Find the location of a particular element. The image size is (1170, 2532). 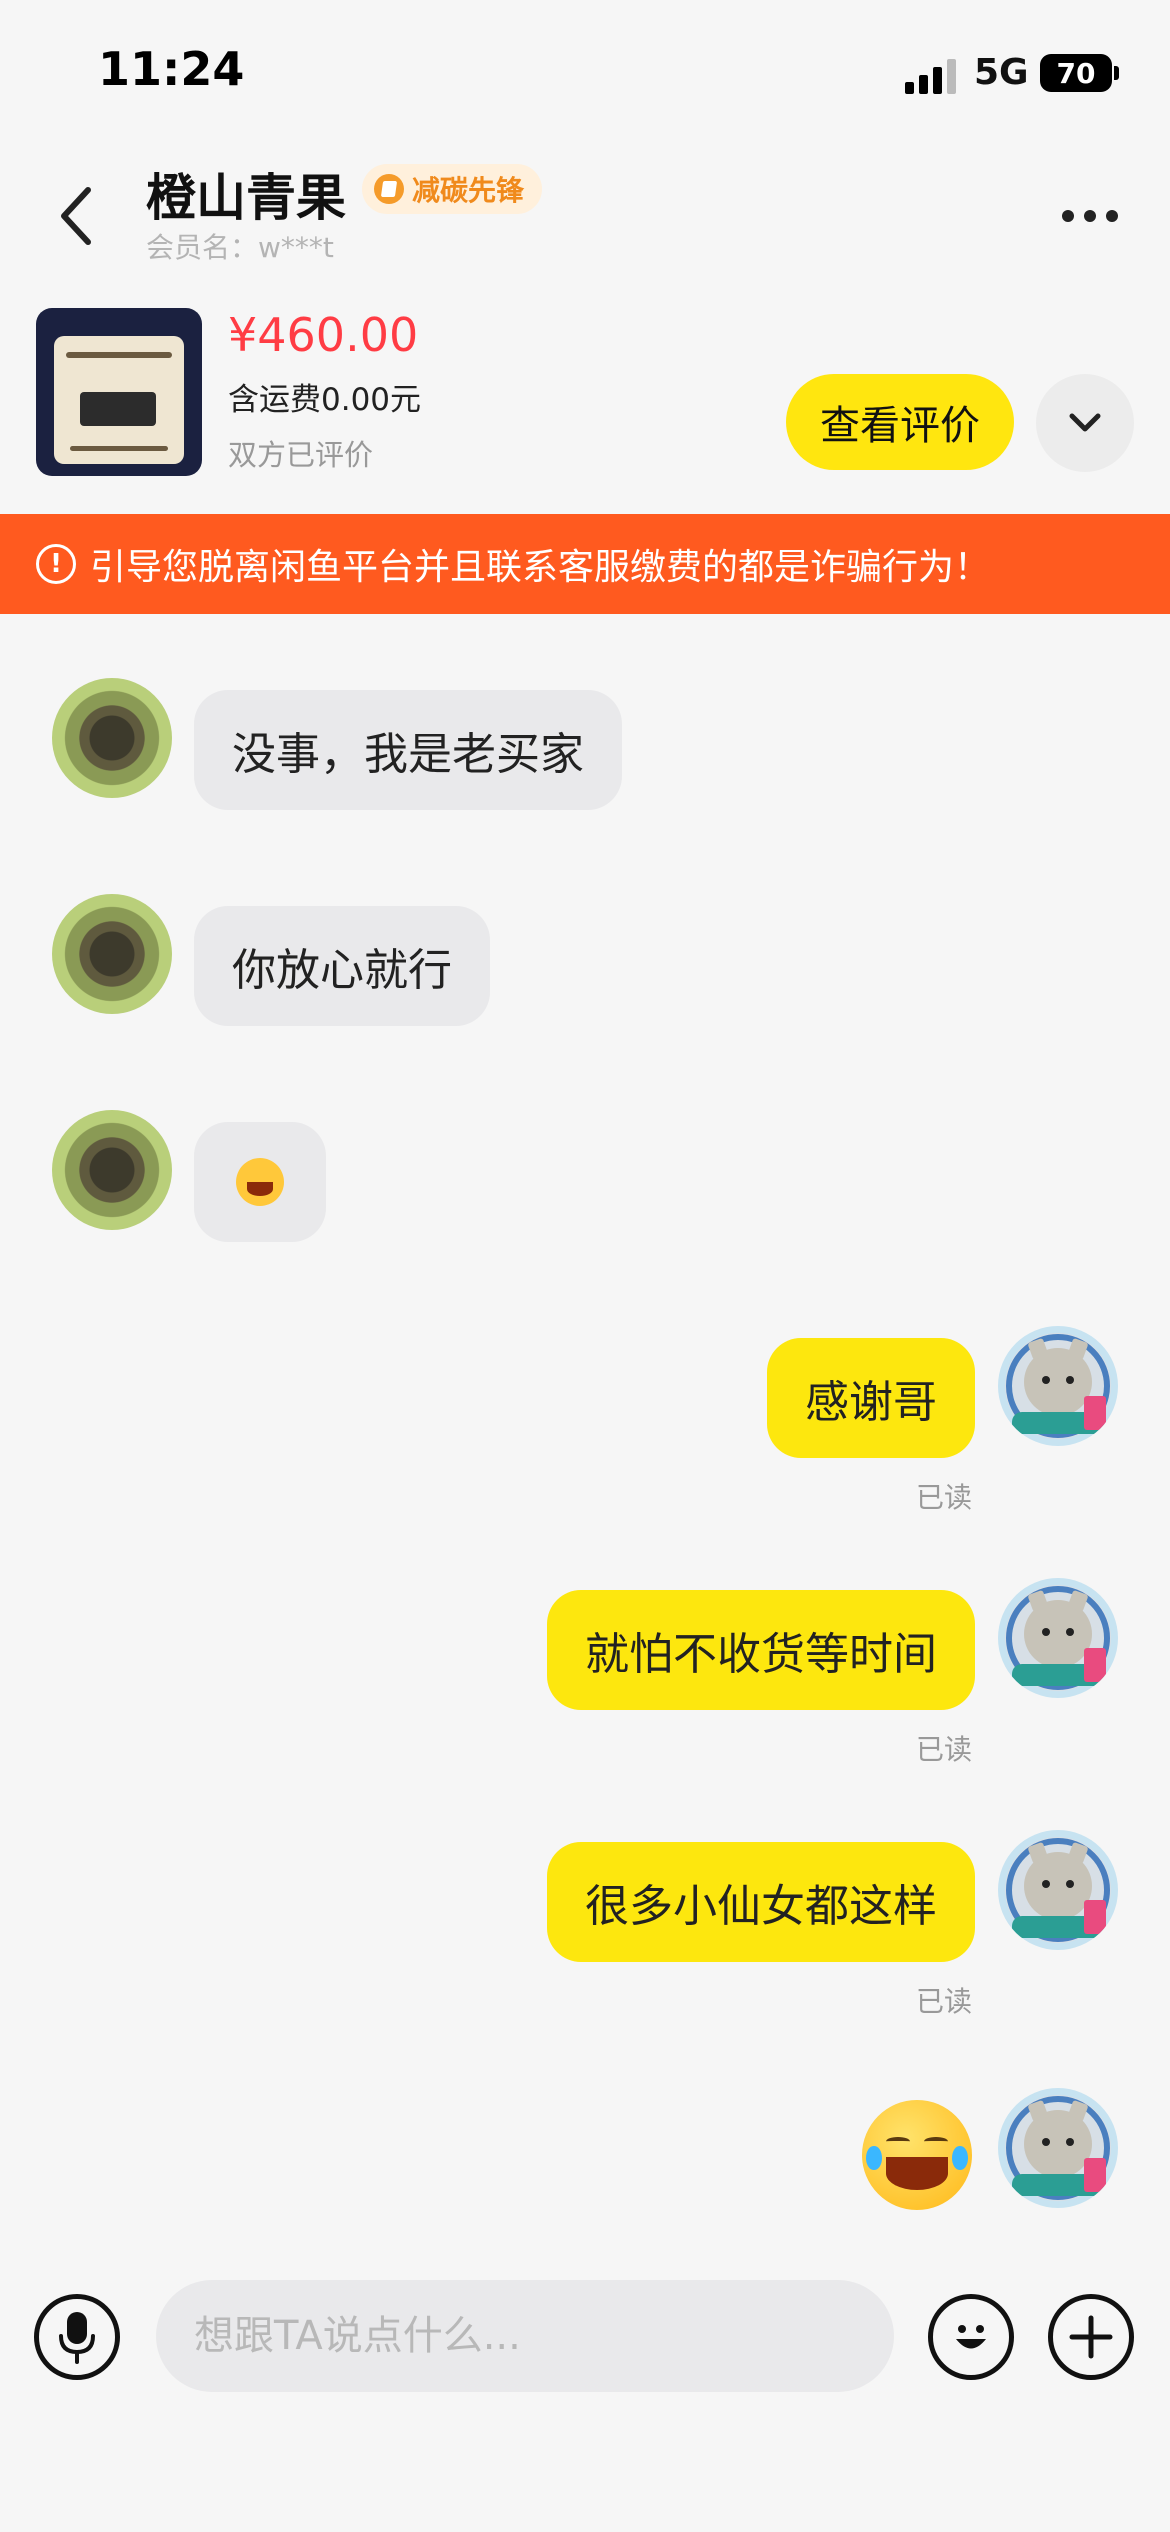

emoji-icon is located at coordinates (971, 2337).